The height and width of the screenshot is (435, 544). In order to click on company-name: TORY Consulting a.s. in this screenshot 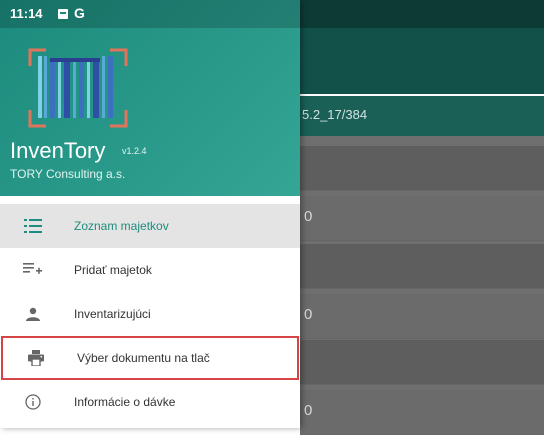, I will do `click(68, 174)`.